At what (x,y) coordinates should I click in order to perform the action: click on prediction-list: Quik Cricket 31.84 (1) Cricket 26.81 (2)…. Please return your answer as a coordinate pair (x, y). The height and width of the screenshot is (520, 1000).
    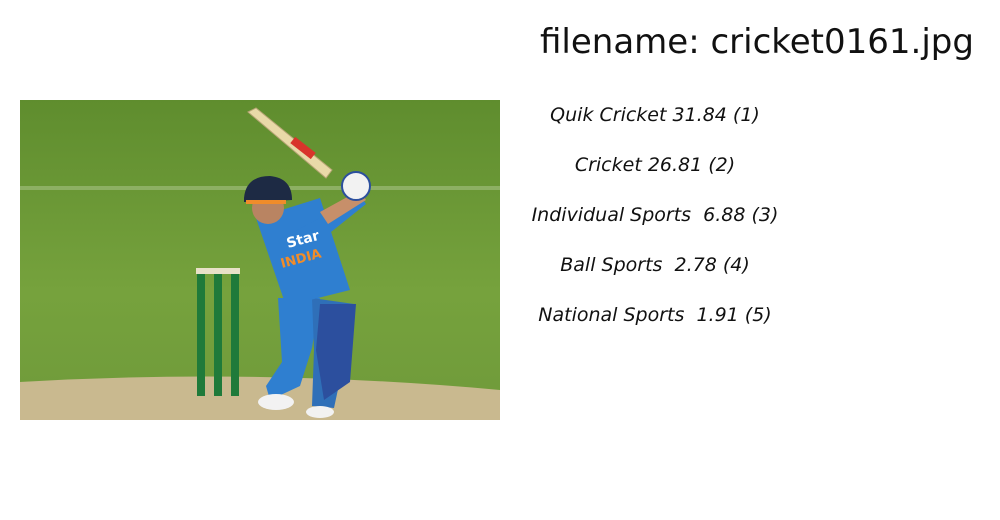
    Looking at the image, I should click on (655, 225).